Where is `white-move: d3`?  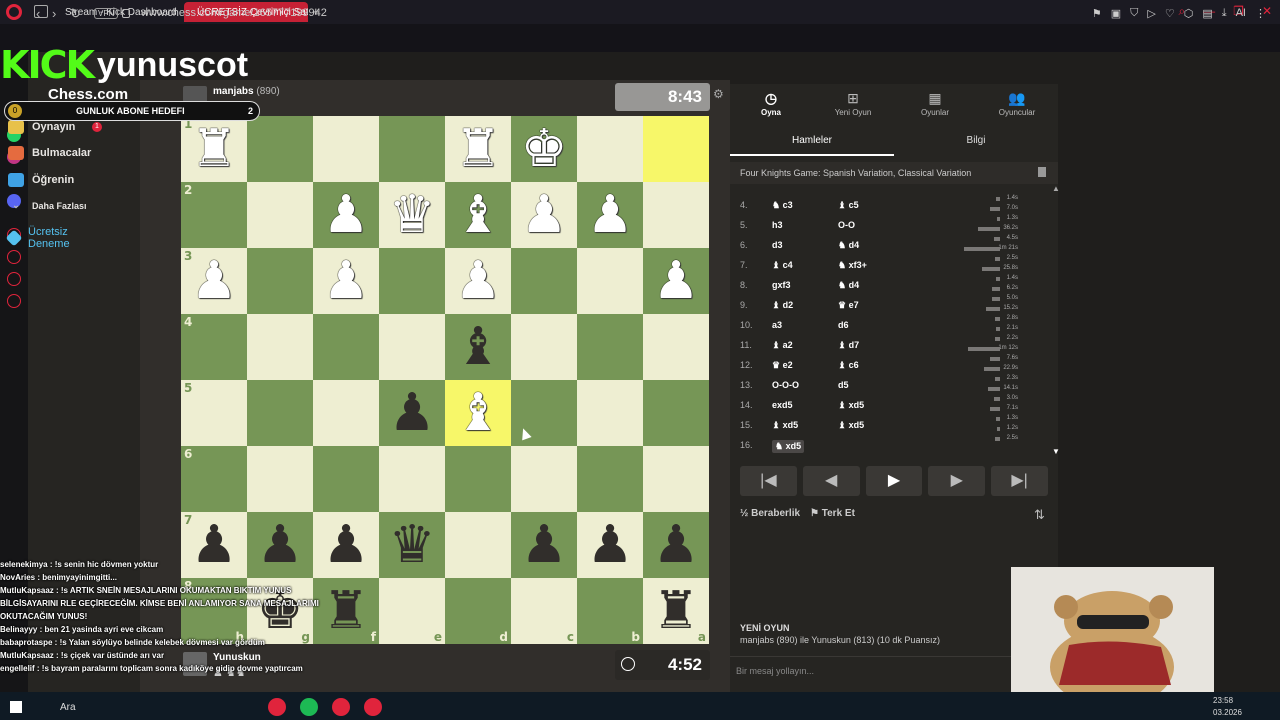 white-move: d3 is located at coordinates (777, 245).